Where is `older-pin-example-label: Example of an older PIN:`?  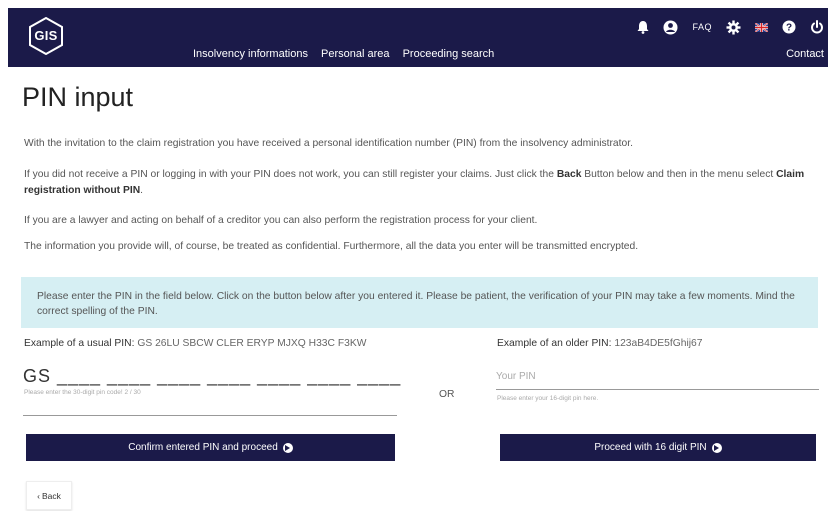
older-pin-example-label: Example of an older PIN: is located at coordinates (554, 343).